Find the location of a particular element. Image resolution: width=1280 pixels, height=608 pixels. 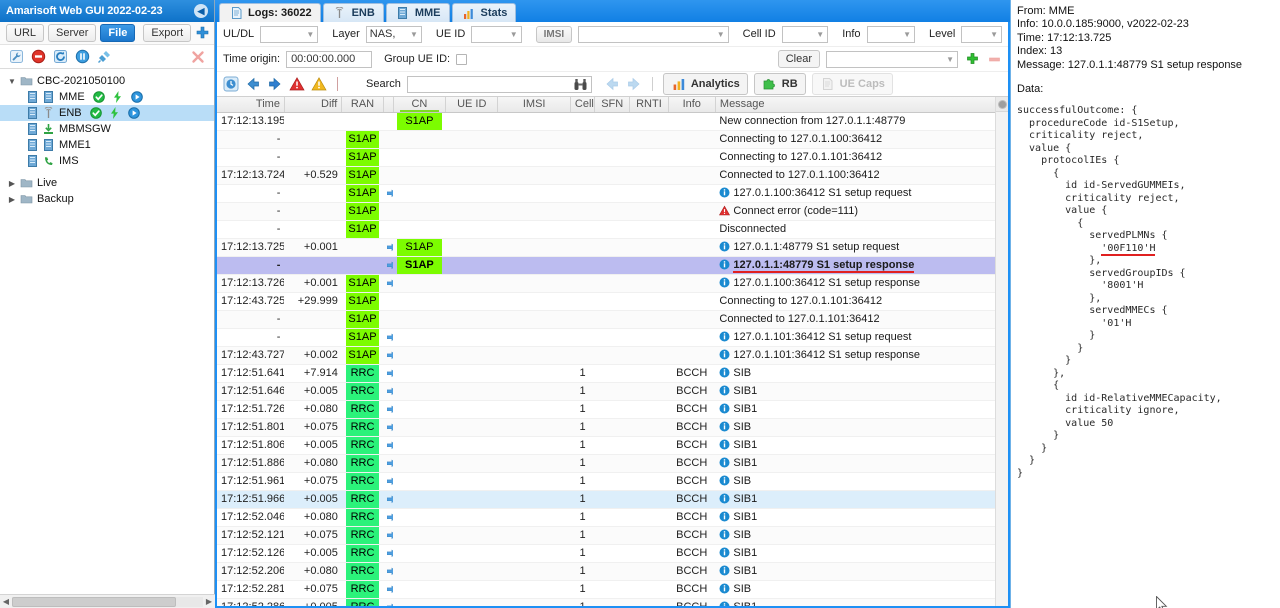

table-row: - S1AP Connecting to 127.0.1.100:36412 is located at coordinates (612, 139).